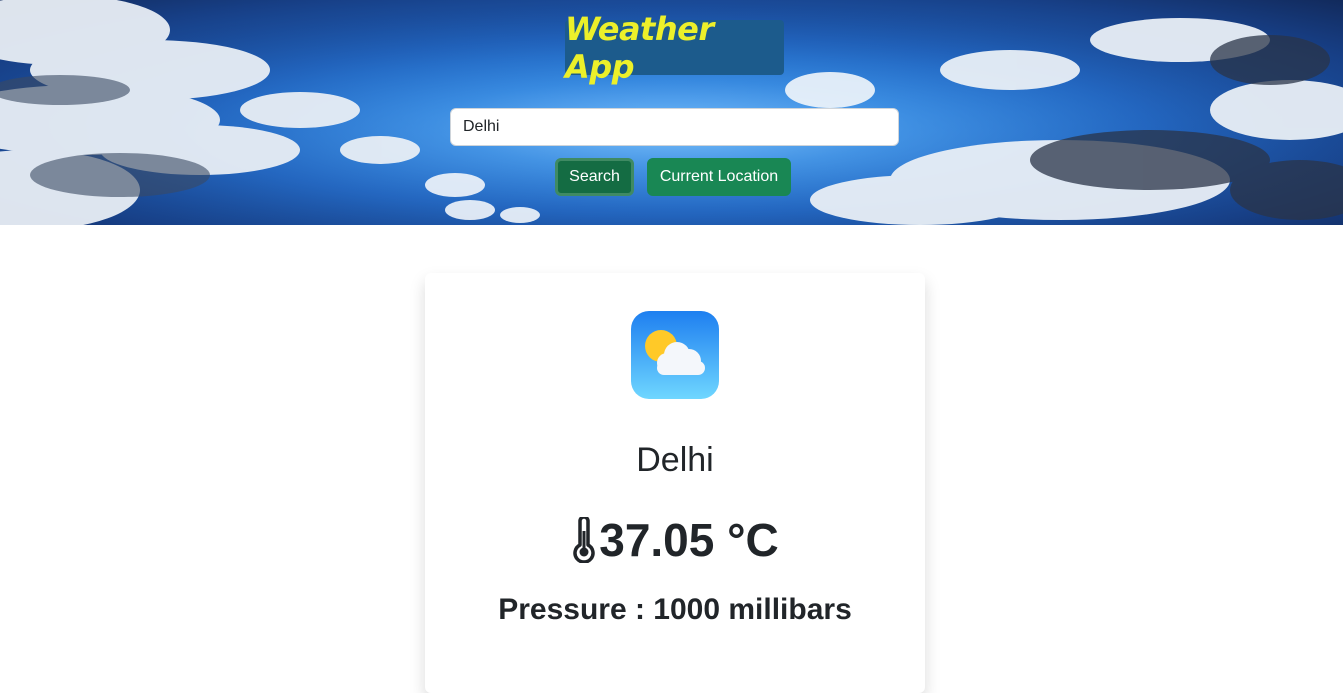  I want to click on city-search-input, so click(674, 127).